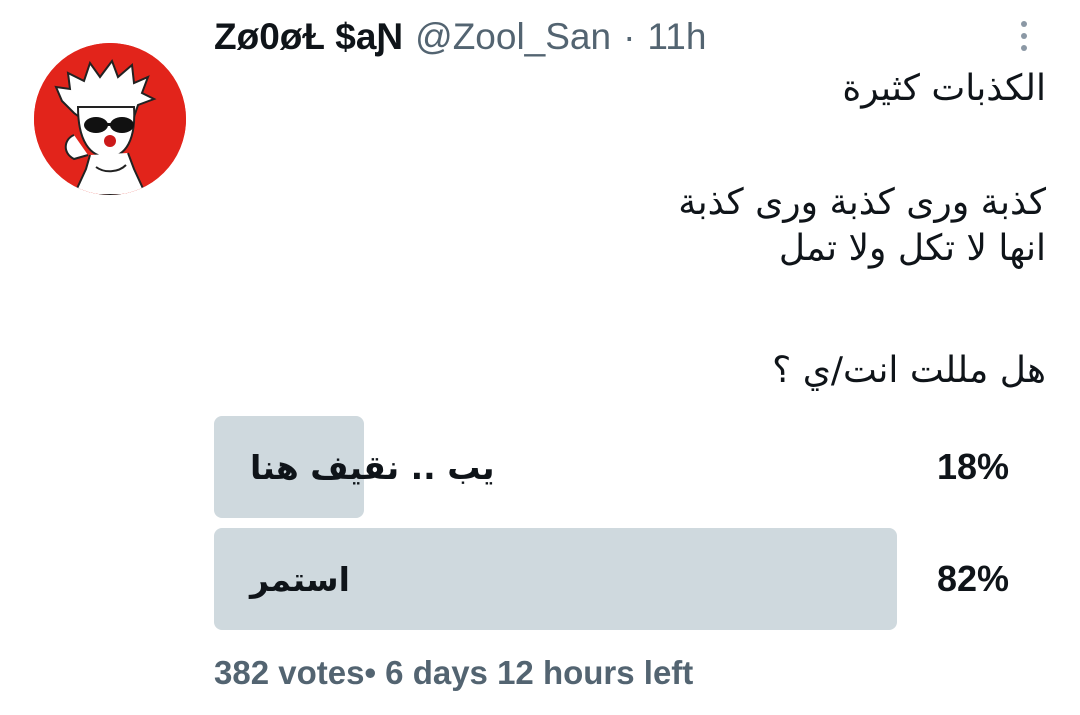 The width and height of the screenshot is (1080, 715). Describe the element at coordinates (629, 579) in the screenshot. I see `poll-option: استمر 82%` at that location.